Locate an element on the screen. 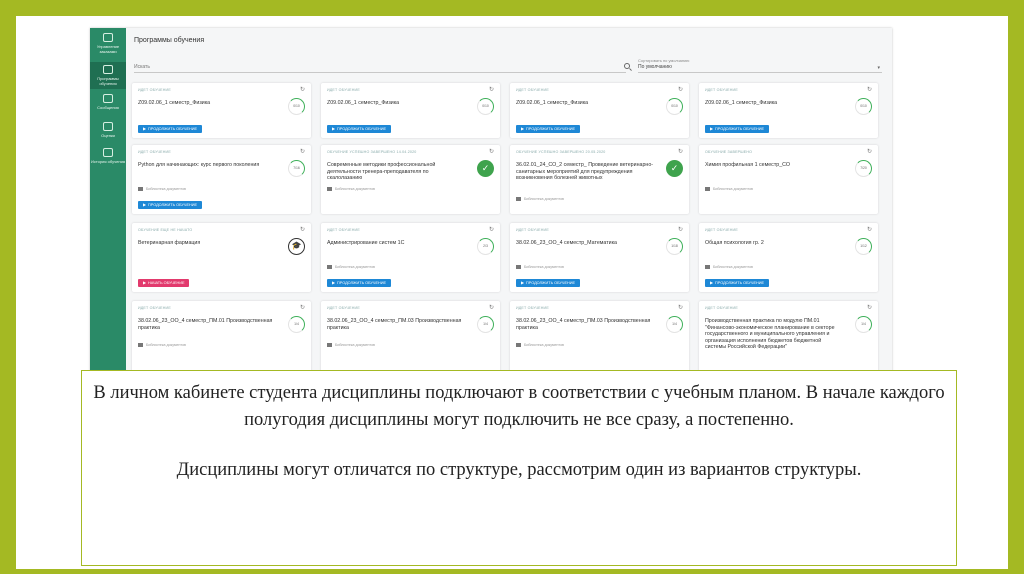 This screenshot has height=574, width=1024. progress-ring: 0/10 is located at coordinates (863, 106).